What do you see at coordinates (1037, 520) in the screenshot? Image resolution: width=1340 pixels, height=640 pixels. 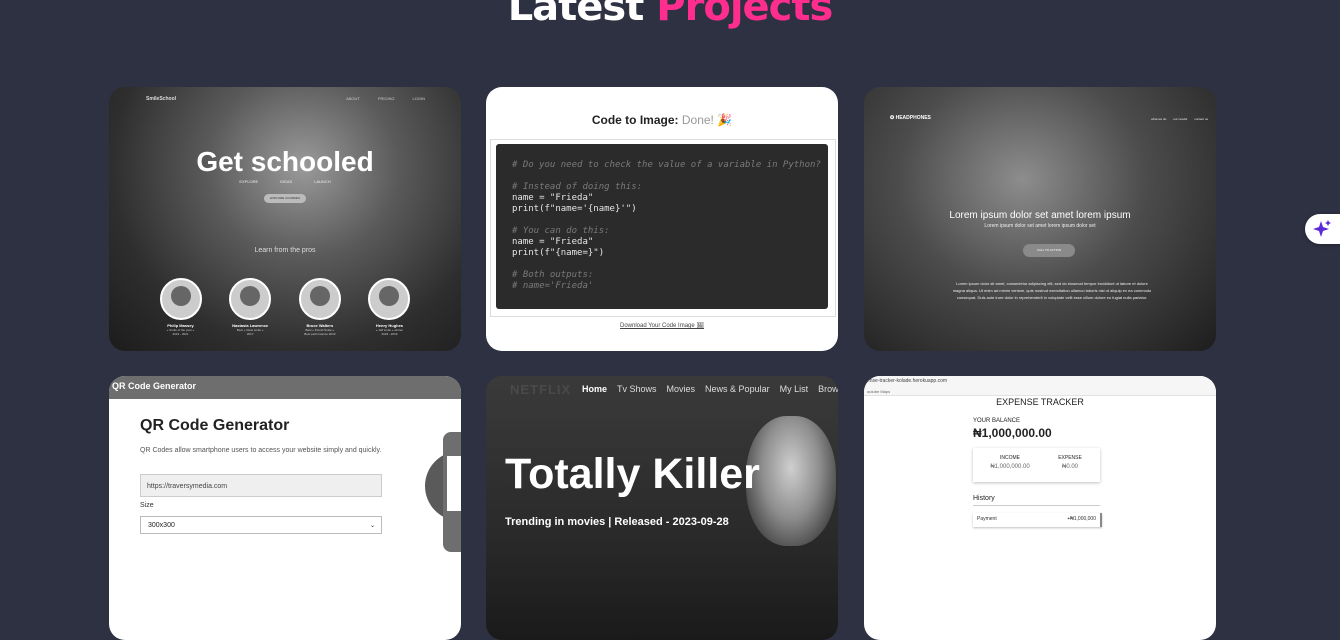 I see `history-row: Payment +₦1,000,000` at bounding box center [1037, 520].